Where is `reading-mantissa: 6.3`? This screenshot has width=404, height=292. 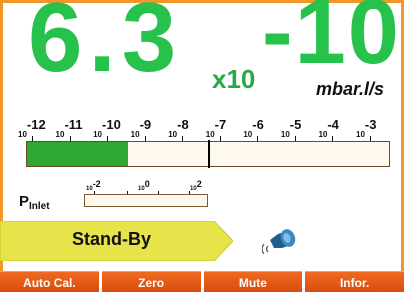
reading-mantissa: 6.3 is located at coordinates (105, 46).